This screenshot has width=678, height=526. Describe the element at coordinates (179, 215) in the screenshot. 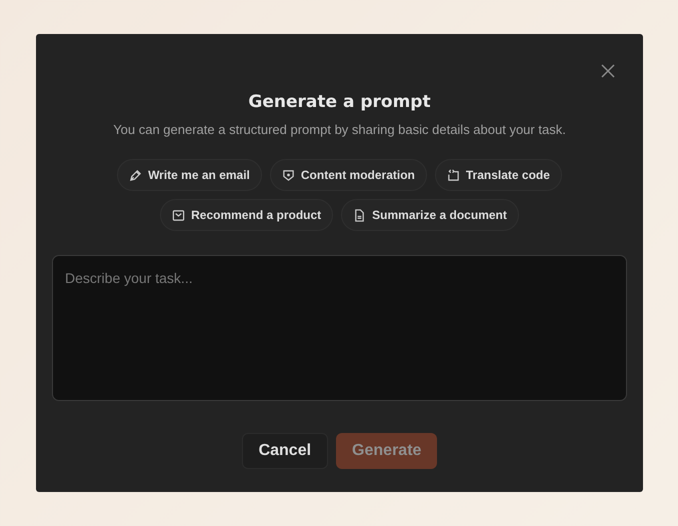

I see `tray-icon` at that location.